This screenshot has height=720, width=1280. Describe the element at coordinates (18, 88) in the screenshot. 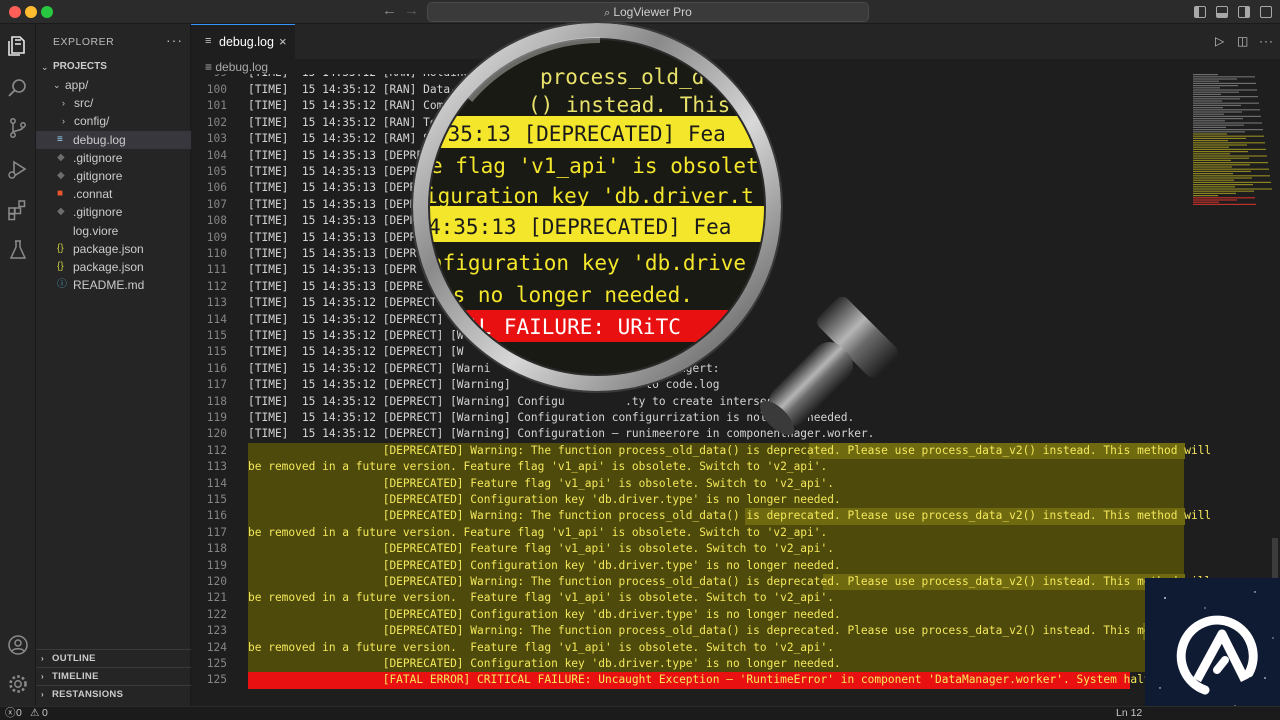

I see `search-icon` at that location.